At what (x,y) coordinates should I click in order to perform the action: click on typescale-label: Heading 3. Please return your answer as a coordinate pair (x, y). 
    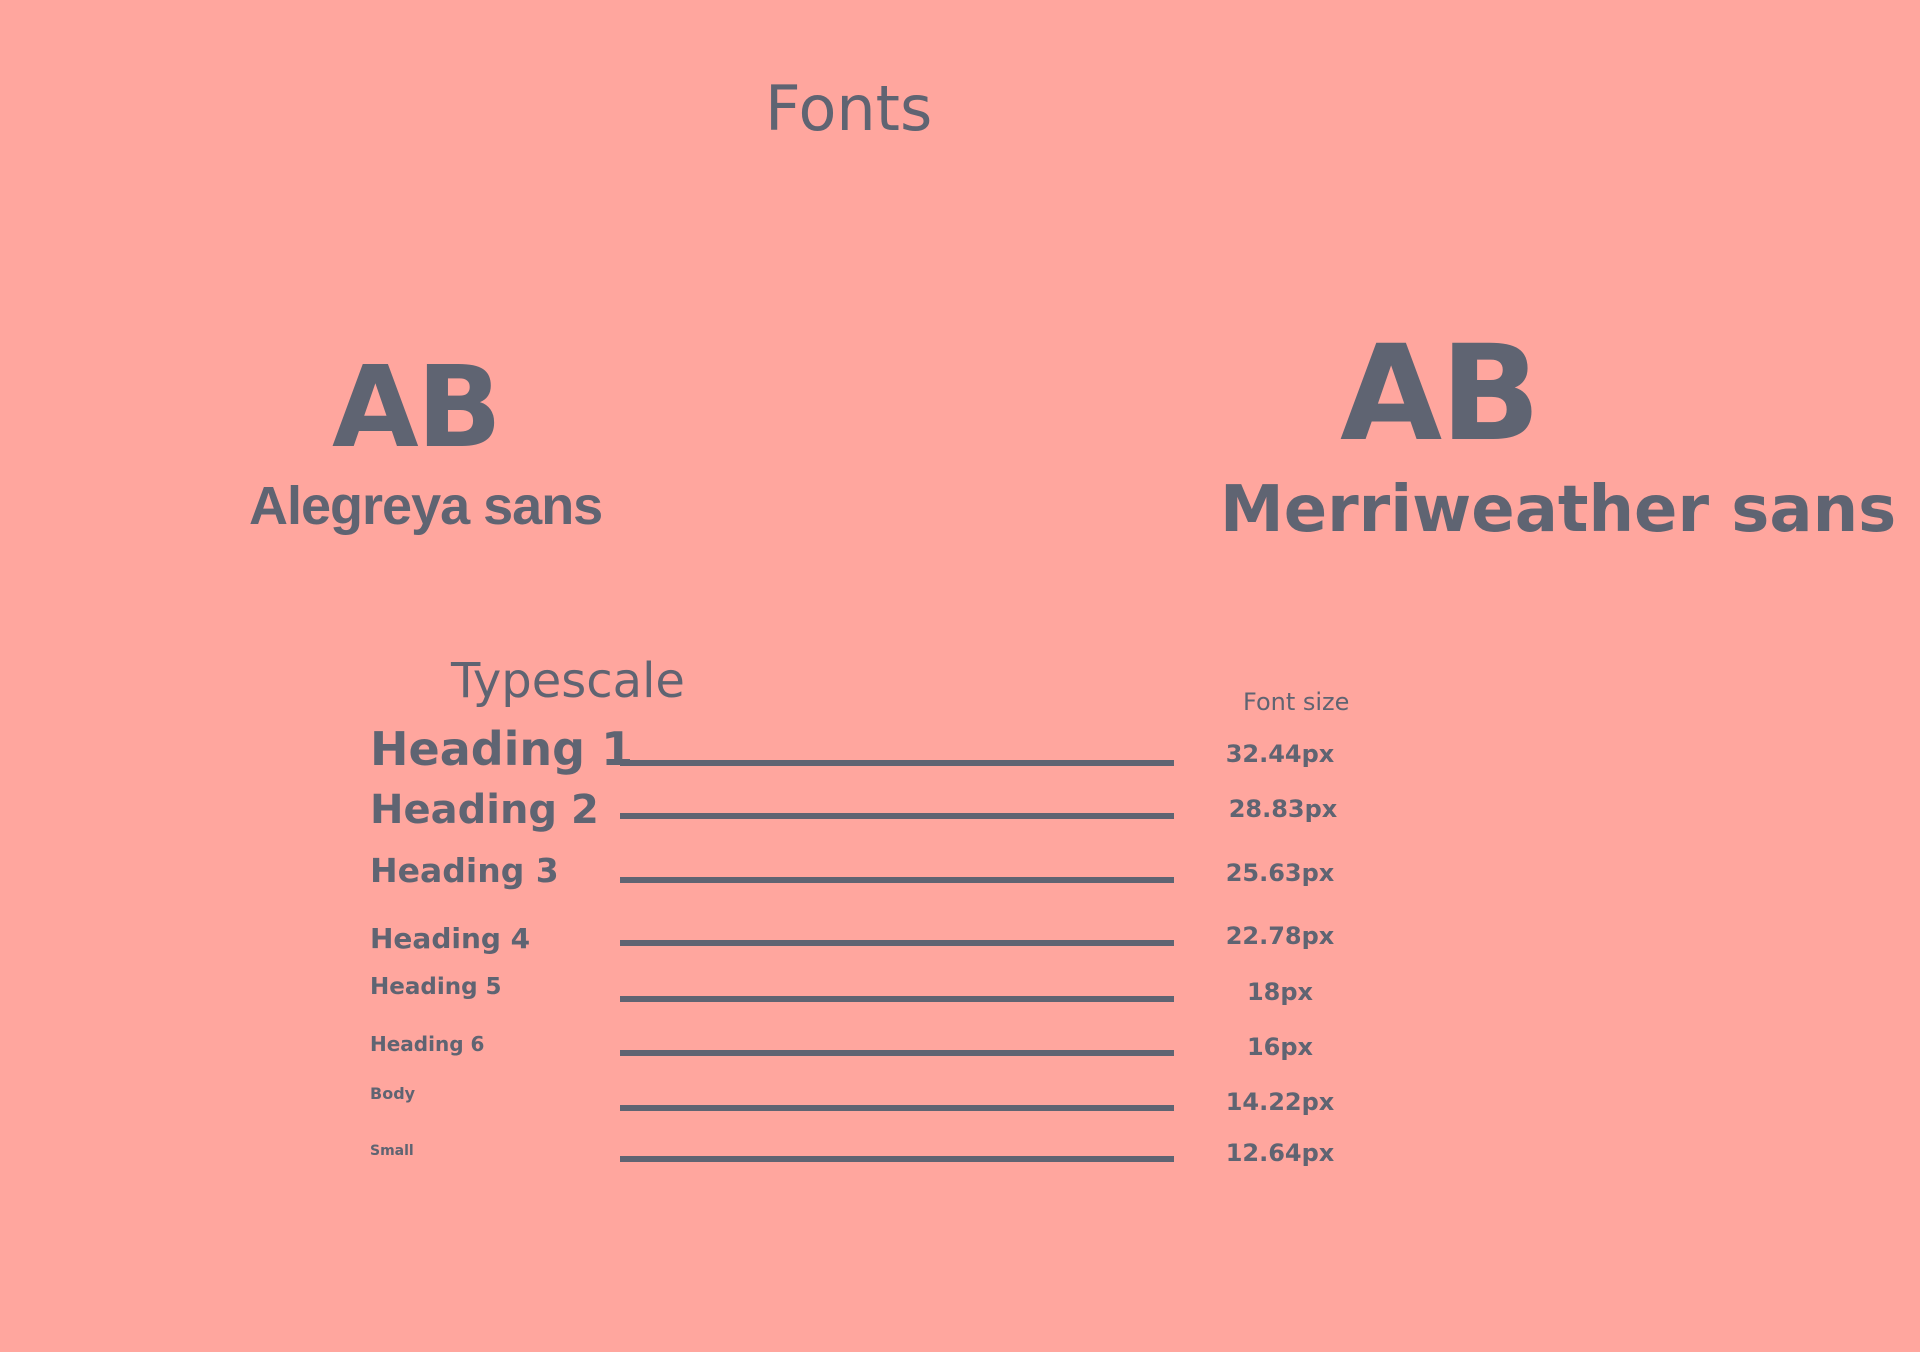
    Looking at the image, I should click on (464, 870).